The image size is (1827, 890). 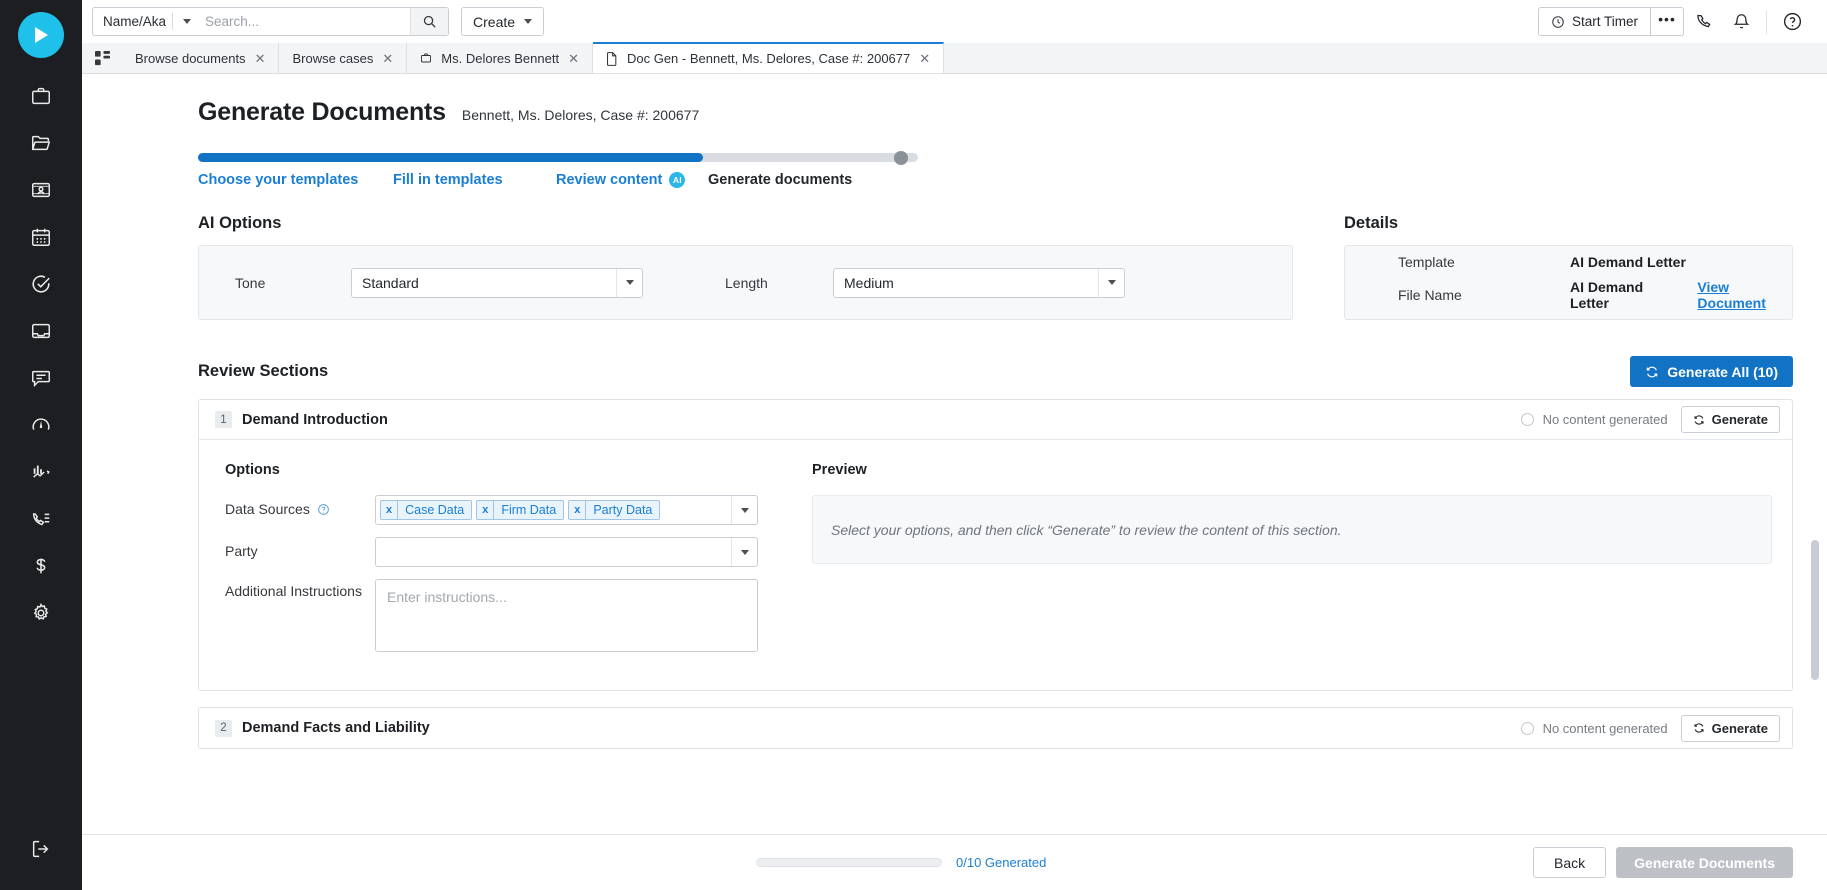 What do you see at coordinates (1711, 371) in the screenshot?
I see `generate-all-button: Generate All (10)` at bounding box center [1711, 371].